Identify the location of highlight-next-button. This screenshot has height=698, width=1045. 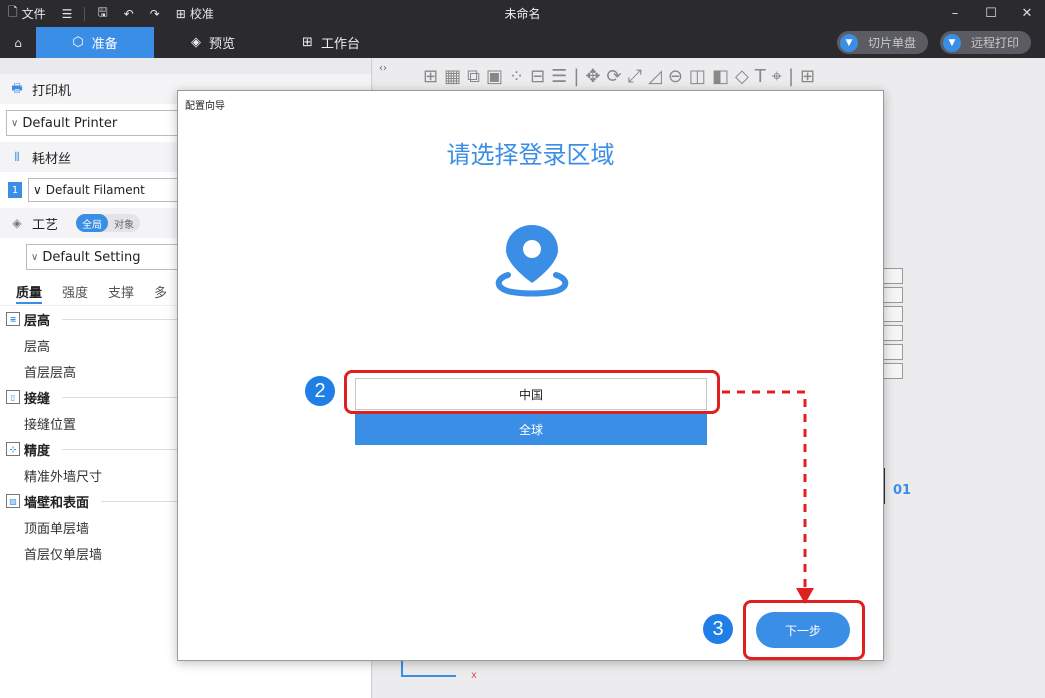
(804, 630).